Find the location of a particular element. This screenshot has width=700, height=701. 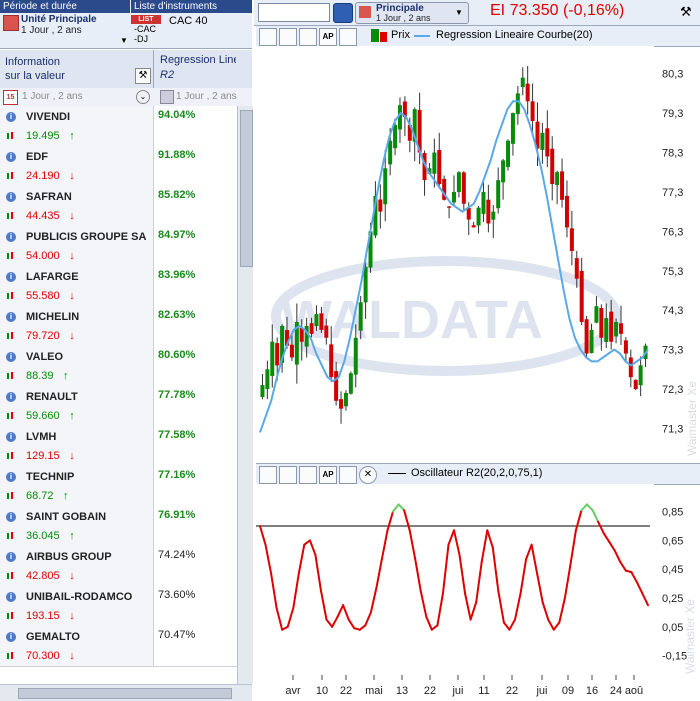

row-info-cell: i LVMH 129.15 ↓ is located at coordinates (77, 446).